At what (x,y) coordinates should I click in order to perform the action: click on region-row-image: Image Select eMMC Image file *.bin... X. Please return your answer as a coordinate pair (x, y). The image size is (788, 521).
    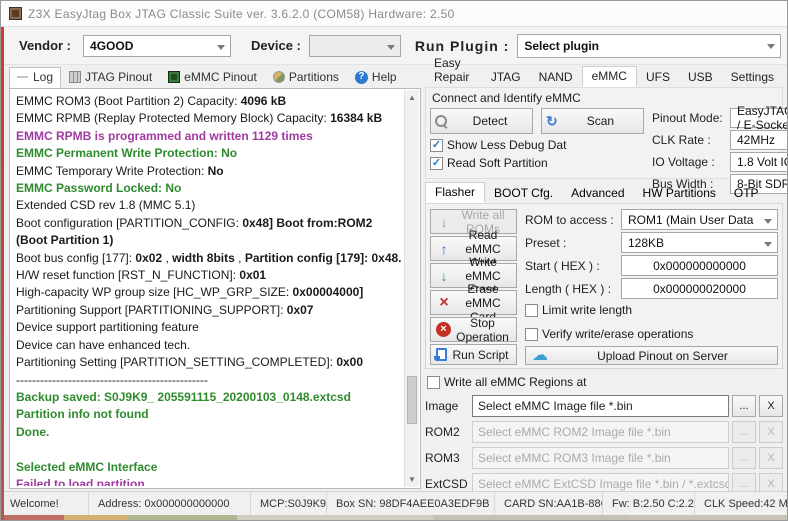
    Looking at the image, I should click on (604, 406).